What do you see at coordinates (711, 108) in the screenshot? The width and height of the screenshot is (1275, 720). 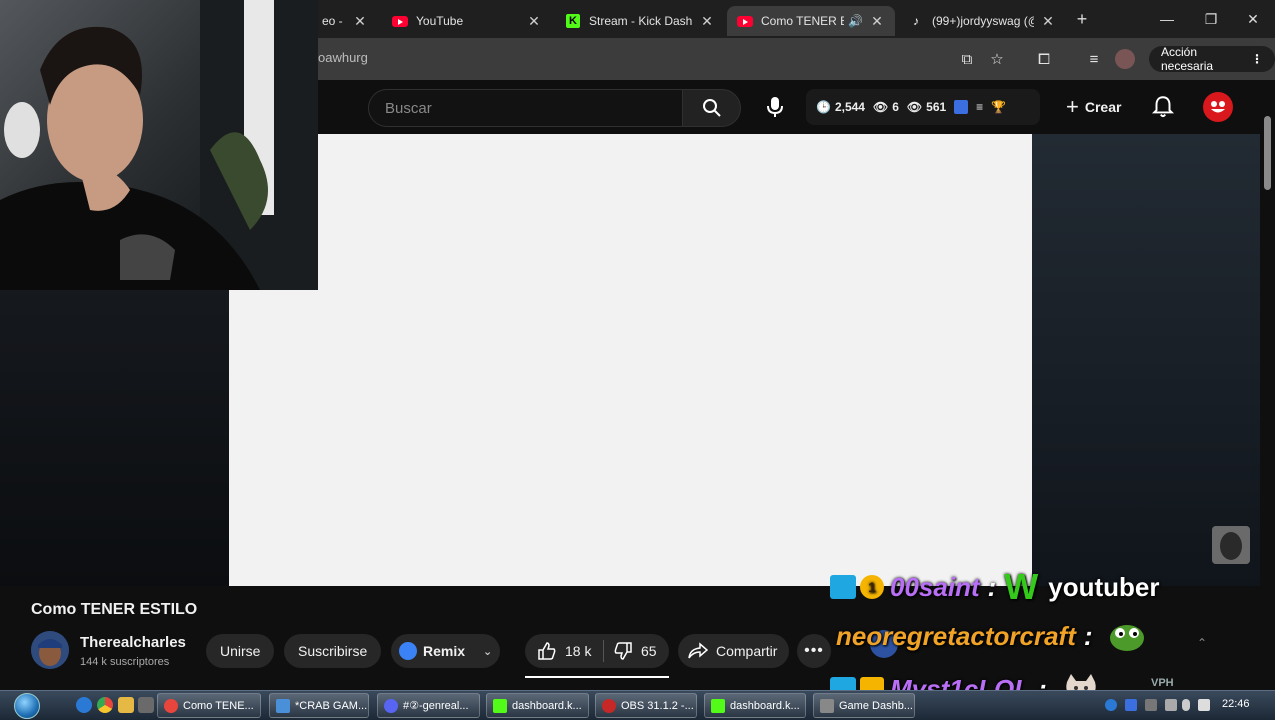 I see `search-button` at bounding box center [711, 108].